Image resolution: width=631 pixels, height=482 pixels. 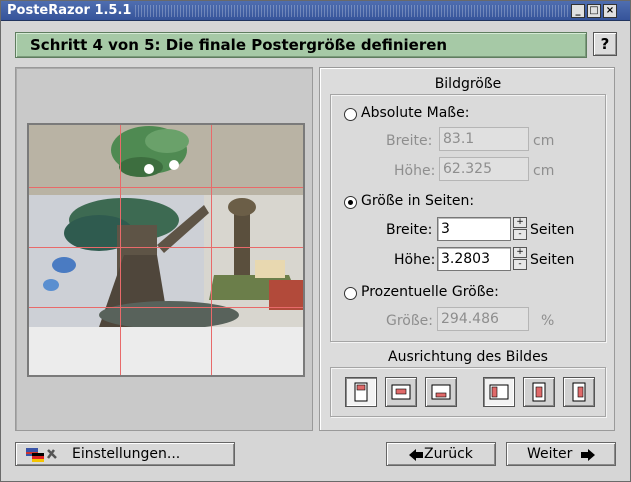 What do you see at coordinates (41, 455) in the screenshot?
I see `flags-tools-icon` at bounding box center [41, 455].